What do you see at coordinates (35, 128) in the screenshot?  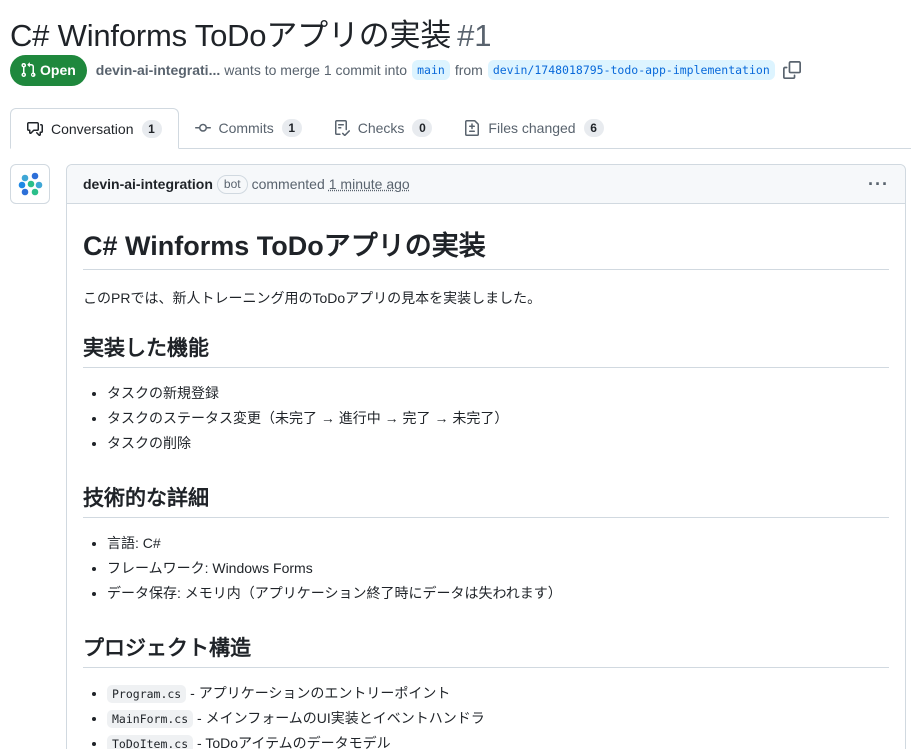 I see `comment-discussion-icon` at bounding box center [35, 128].